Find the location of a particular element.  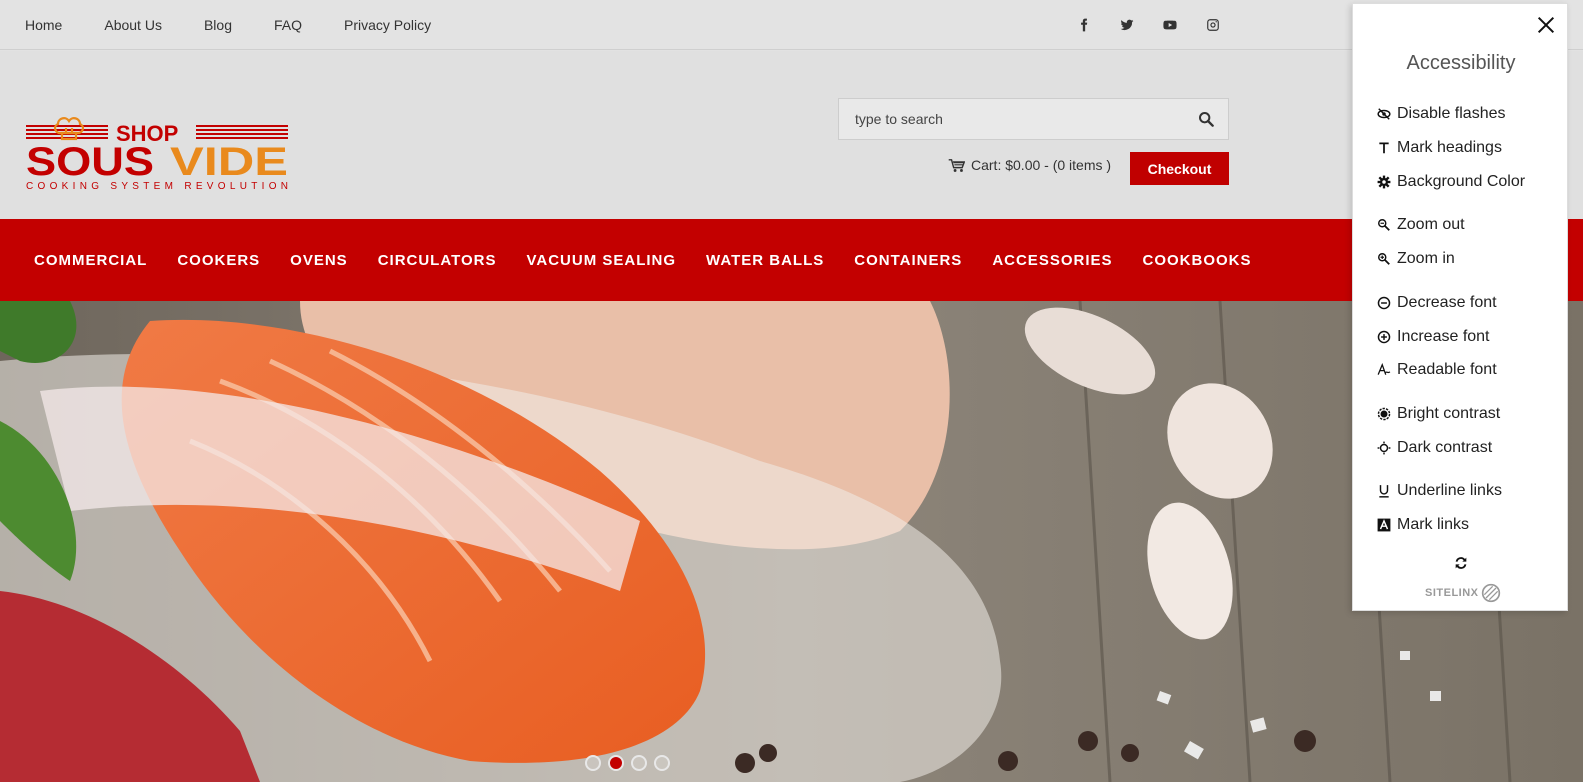

search-input is located at coordinates (1009, 119).